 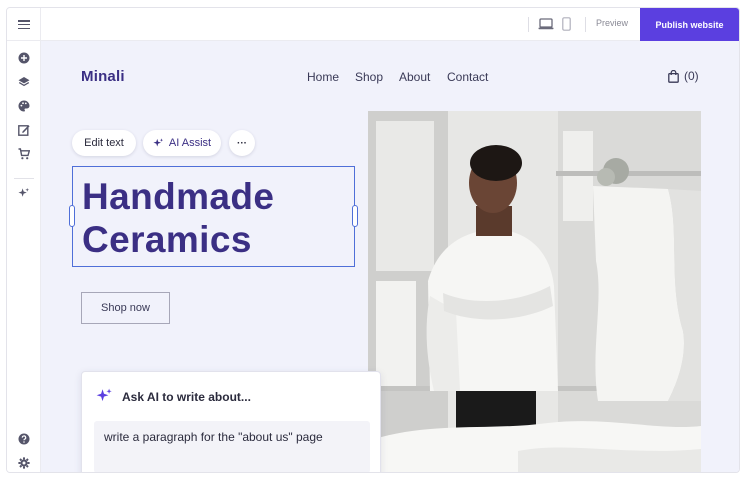 I want to click on hero-heading-line1: Handmade, so click(x=178, y=196).